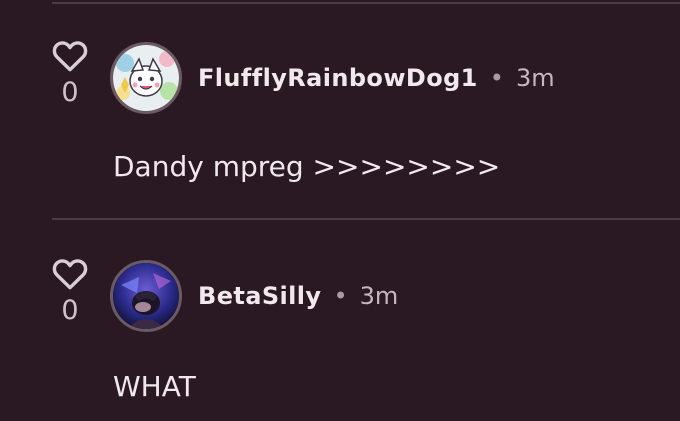 This screenshot has width=680, height=421. I want to click on comment-meta: BetaSilly • 3m, so click(298, 296).